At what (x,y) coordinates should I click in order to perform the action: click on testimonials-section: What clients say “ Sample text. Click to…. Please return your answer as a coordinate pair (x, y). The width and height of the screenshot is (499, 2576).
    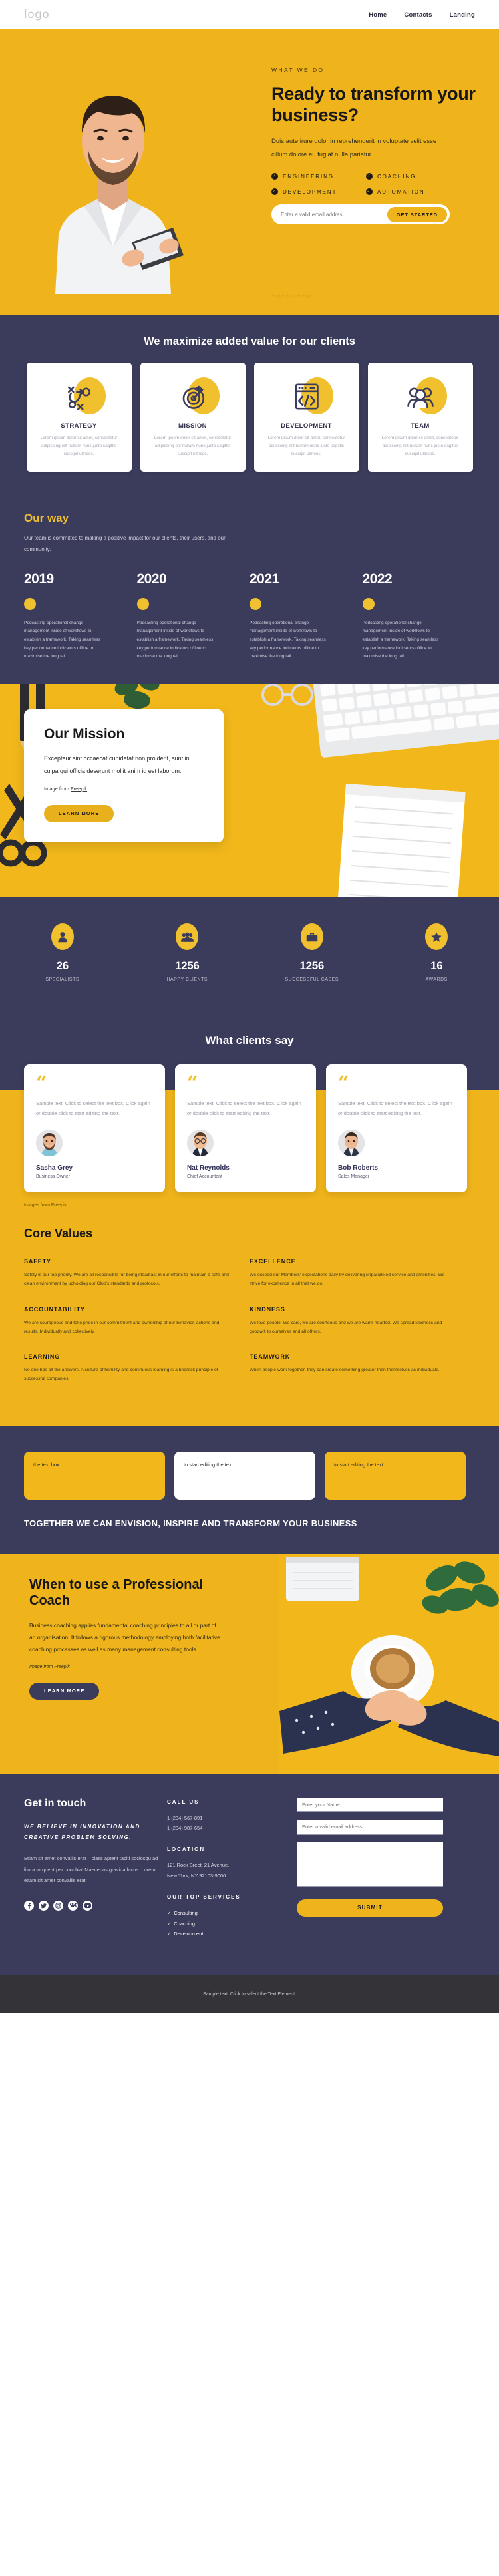
    Looking at the image, I should click on (249, 1109).